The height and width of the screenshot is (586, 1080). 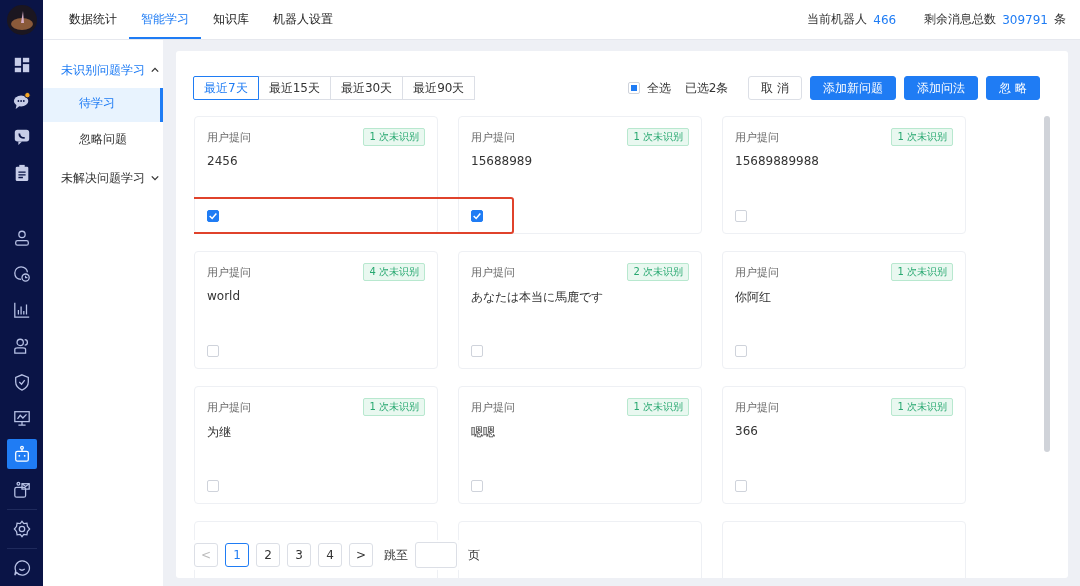 What do you see at coordinates (753, 297) in the screenshot?
I see `question-text: 你阿红` at bounding box center [753, 297].